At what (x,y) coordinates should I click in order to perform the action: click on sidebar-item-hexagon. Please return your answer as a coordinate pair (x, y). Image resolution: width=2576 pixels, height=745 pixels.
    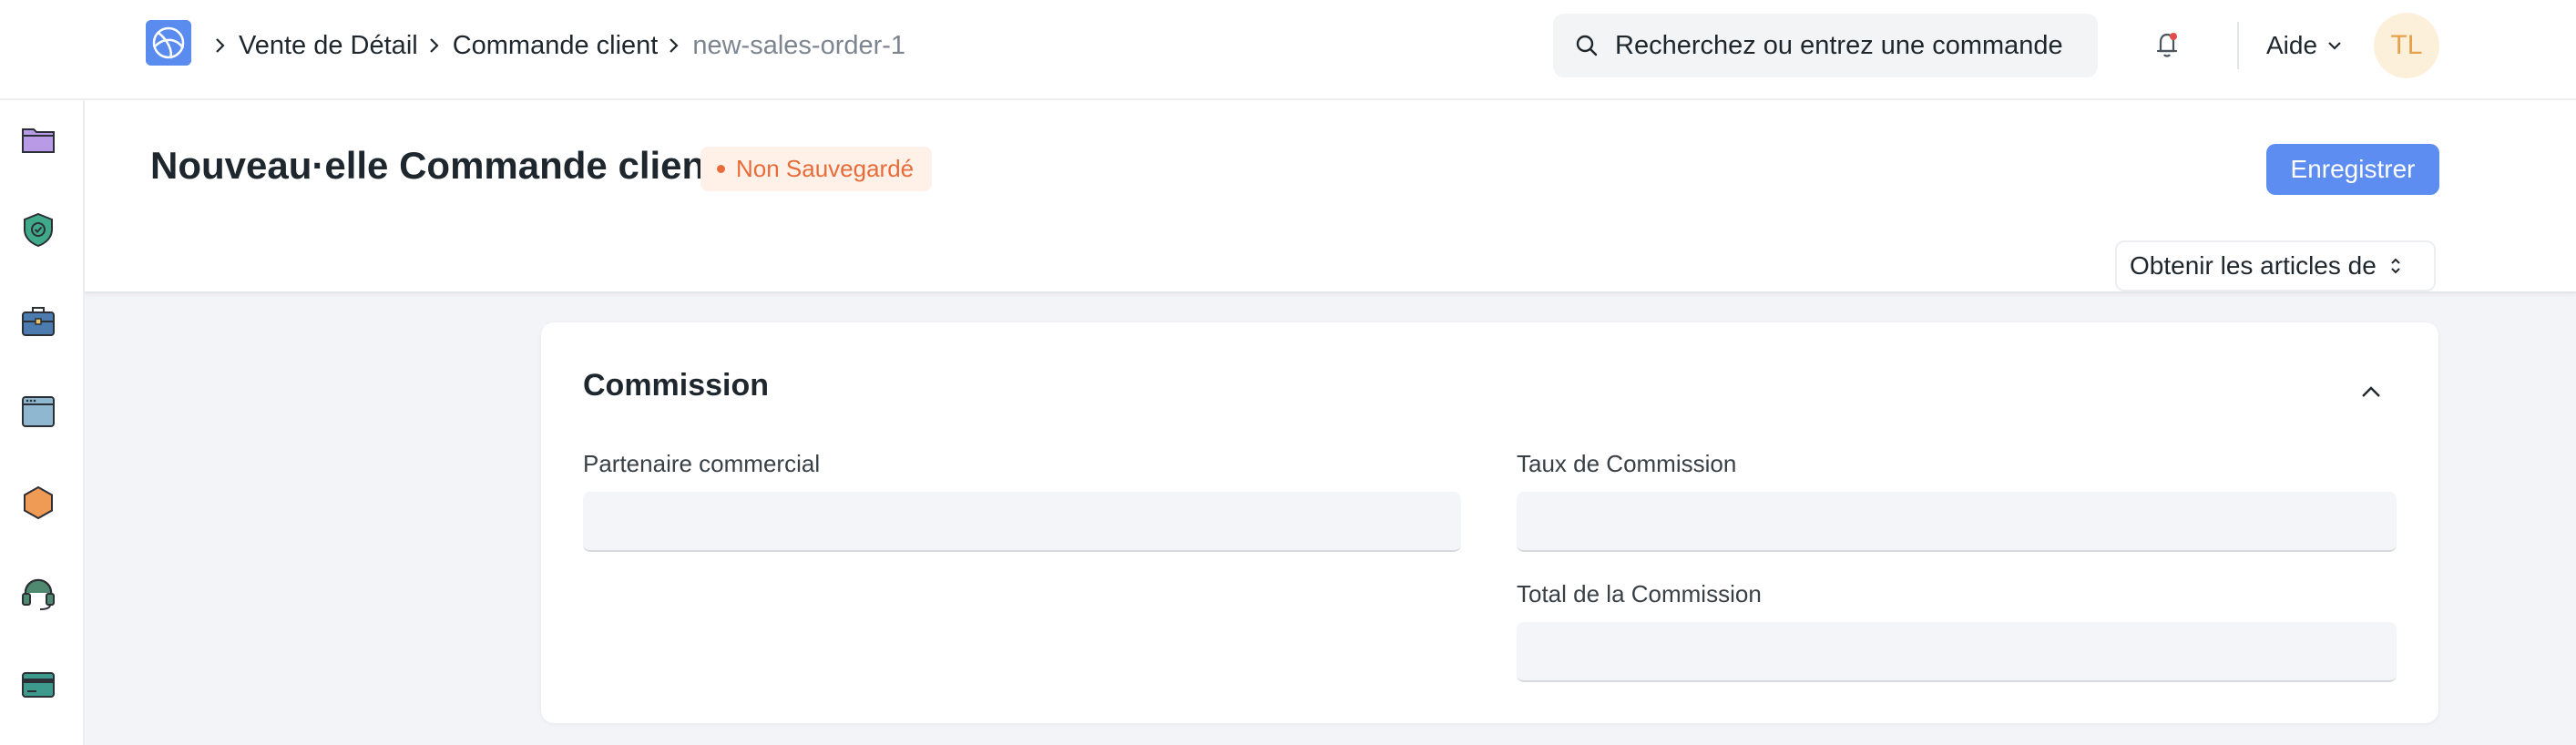
    Looking at the image, I should click on (38, 503).